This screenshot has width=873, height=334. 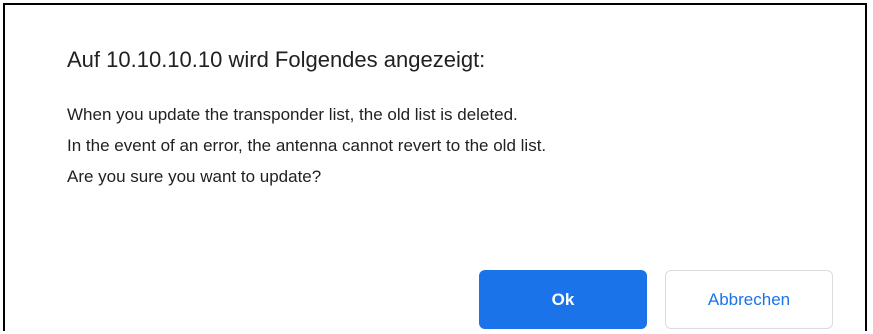 What do you see at coordinates (749, 299) in the screenshot?
I see `cancel-button: Abbrechen` at bounding box center [749, 299].